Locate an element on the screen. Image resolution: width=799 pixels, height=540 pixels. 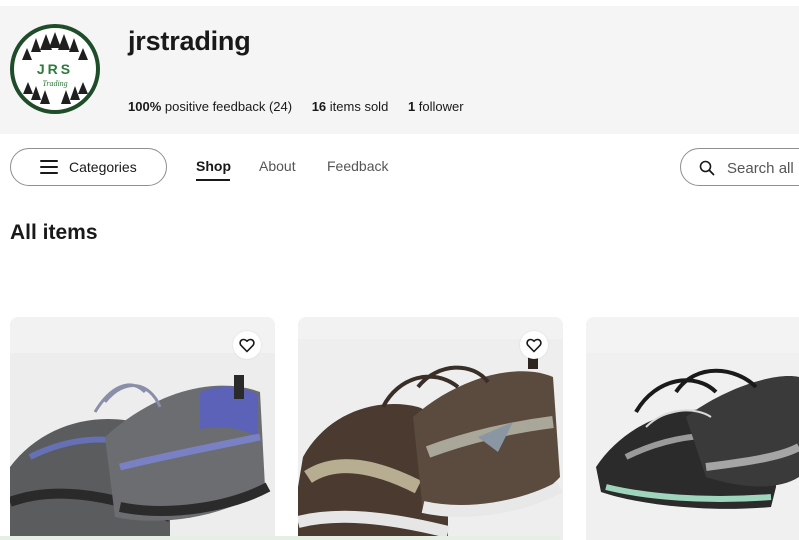
active-tab-indicator is located at coordinates (213, 180).